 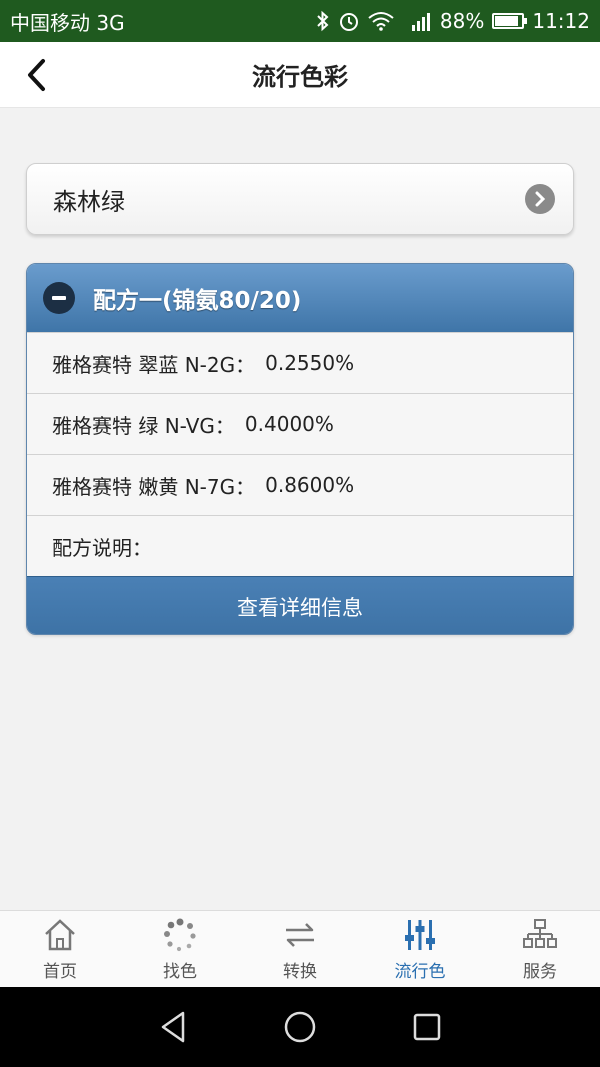 I want to click on battery-icon, so click(x=510, y=21).